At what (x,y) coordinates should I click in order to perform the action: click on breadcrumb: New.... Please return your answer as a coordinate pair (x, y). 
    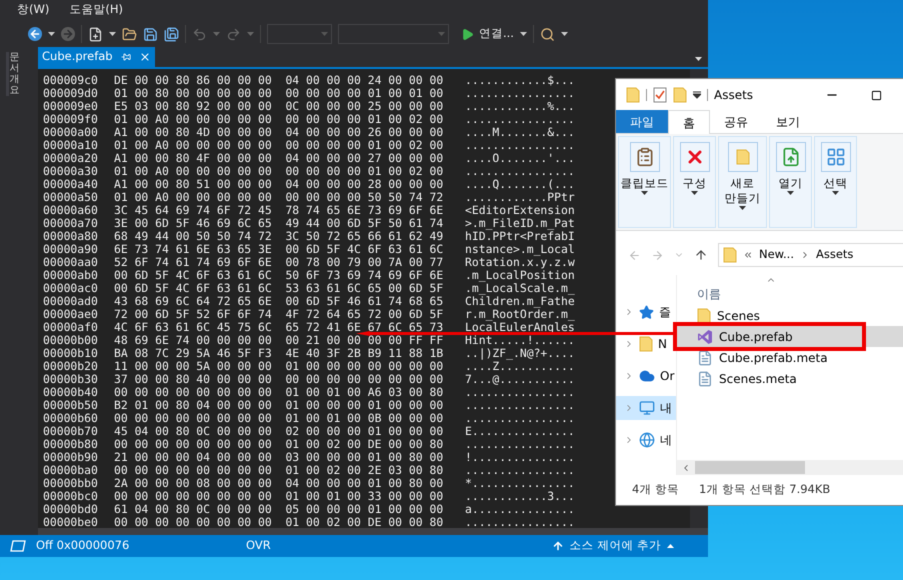
    Looking at the image, I should click on (776, 255).